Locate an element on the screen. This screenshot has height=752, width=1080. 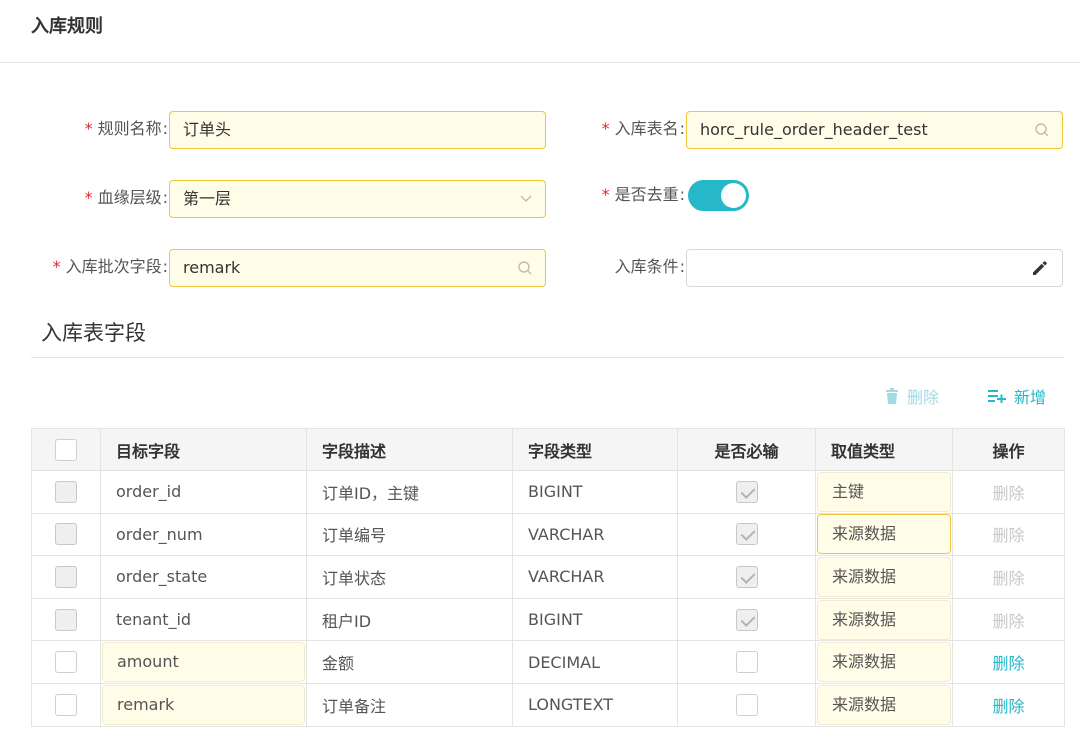
batch-field-label: * 入库批次字段: is located at coordinates (110, 266).